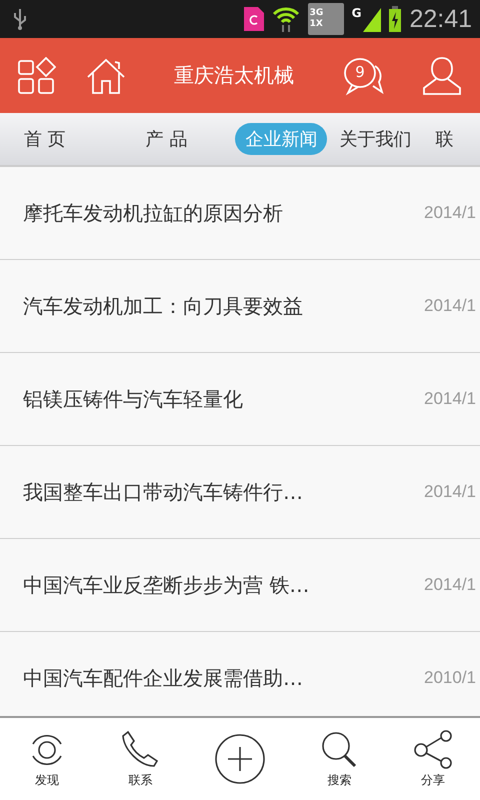 This screenshot has width=480, height=800. I want to click on news-item: 中国汽车业反垄断步步为营 铁… 2014/1, so click(240, 585).